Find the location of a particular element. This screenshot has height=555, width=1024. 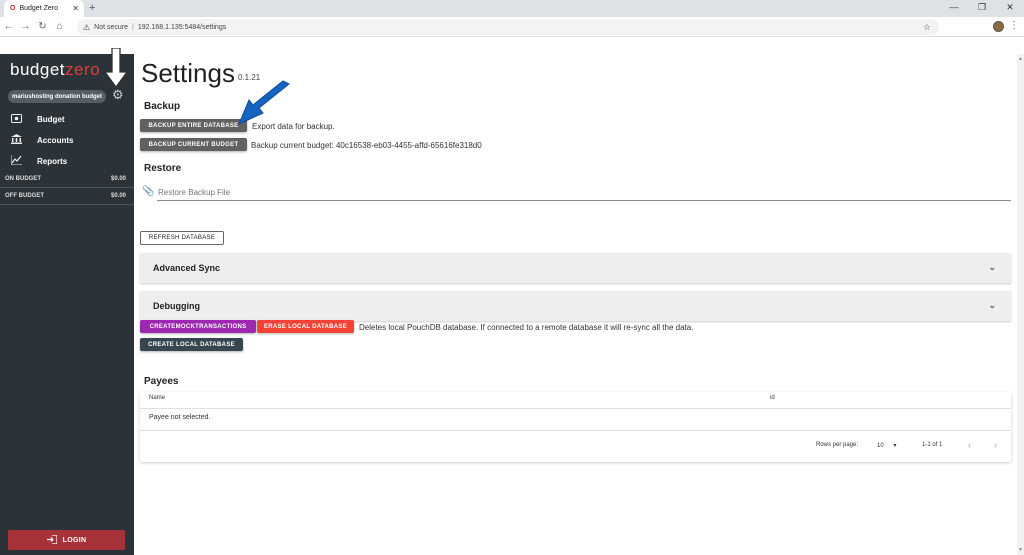

browser-menu-icon: ⋮ is located at coordinates (1014, 25).